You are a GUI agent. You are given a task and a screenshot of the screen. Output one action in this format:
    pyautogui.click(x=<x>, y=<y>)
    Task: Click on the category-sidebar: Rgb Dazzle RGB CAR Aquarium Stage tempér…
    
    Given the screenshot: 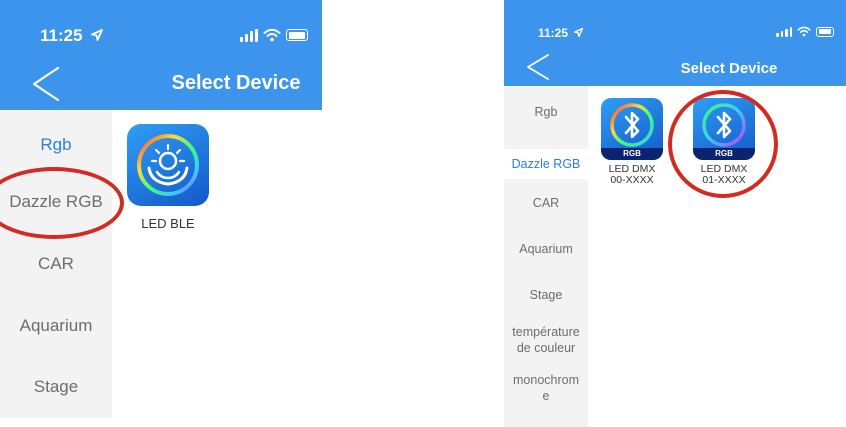 What is the action you would take?
    pyautogui.click(x=546, y=256)
    